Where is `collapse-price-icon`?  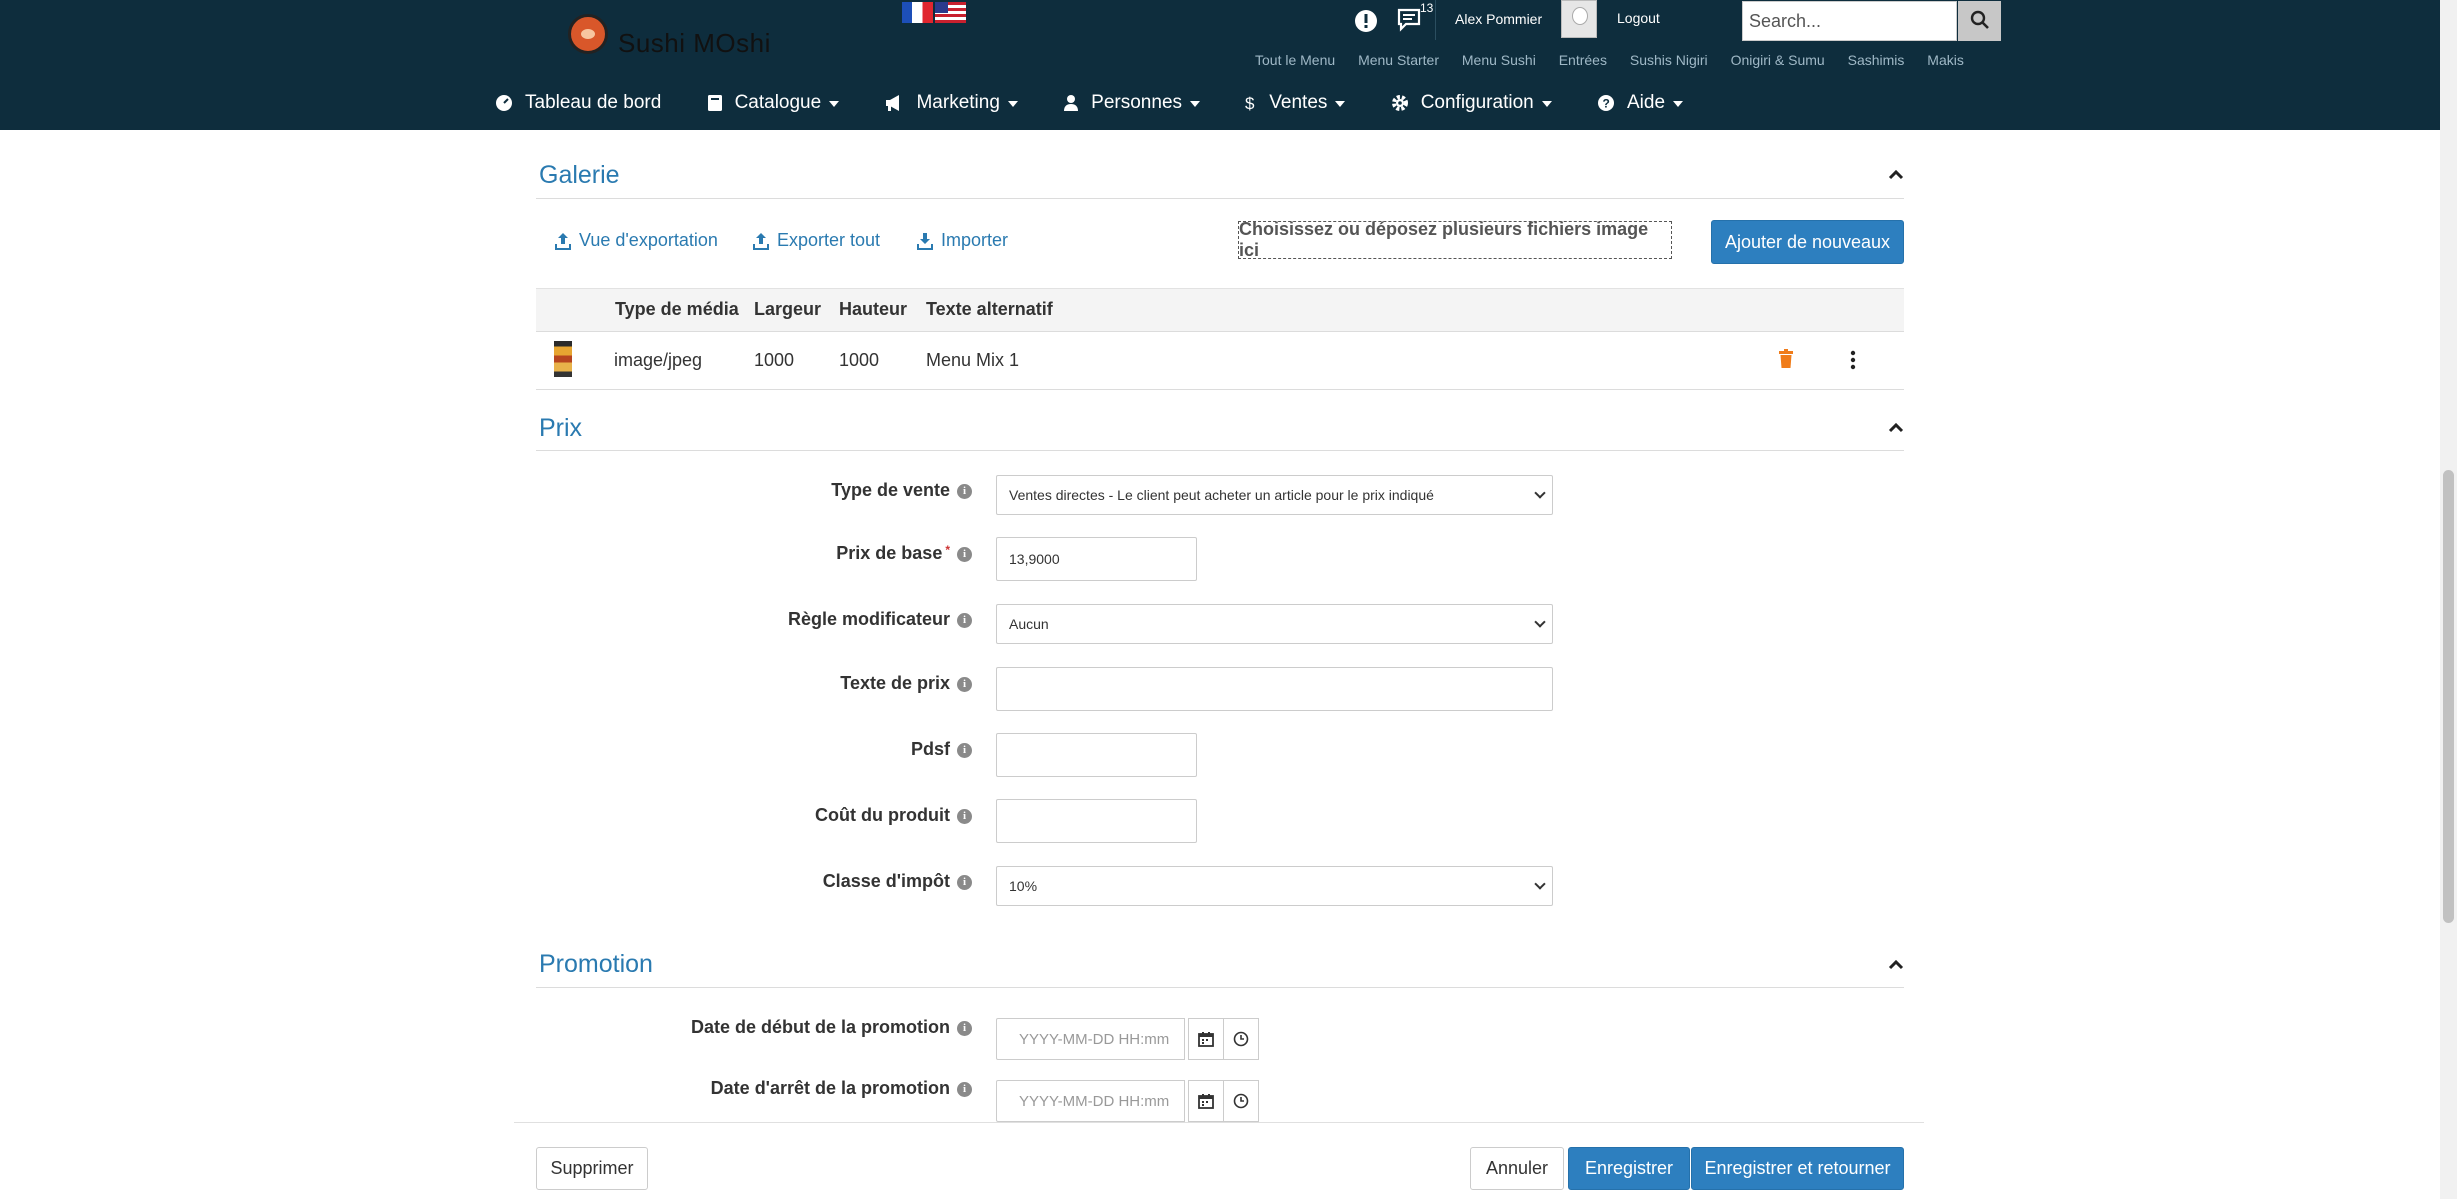 collapse-price-icon is located at coordinates (1896, 427).